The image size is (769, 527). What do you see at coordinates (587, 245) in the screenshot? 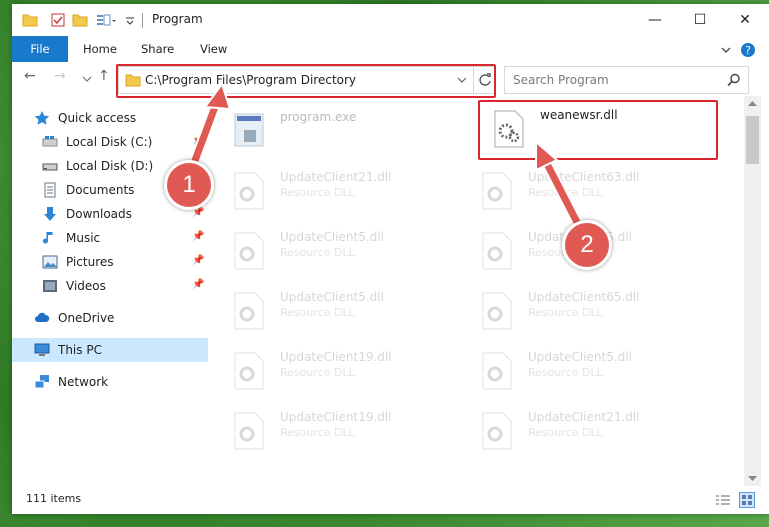
I see `callout-badge-2: 2` at bounding box center [587, 245].